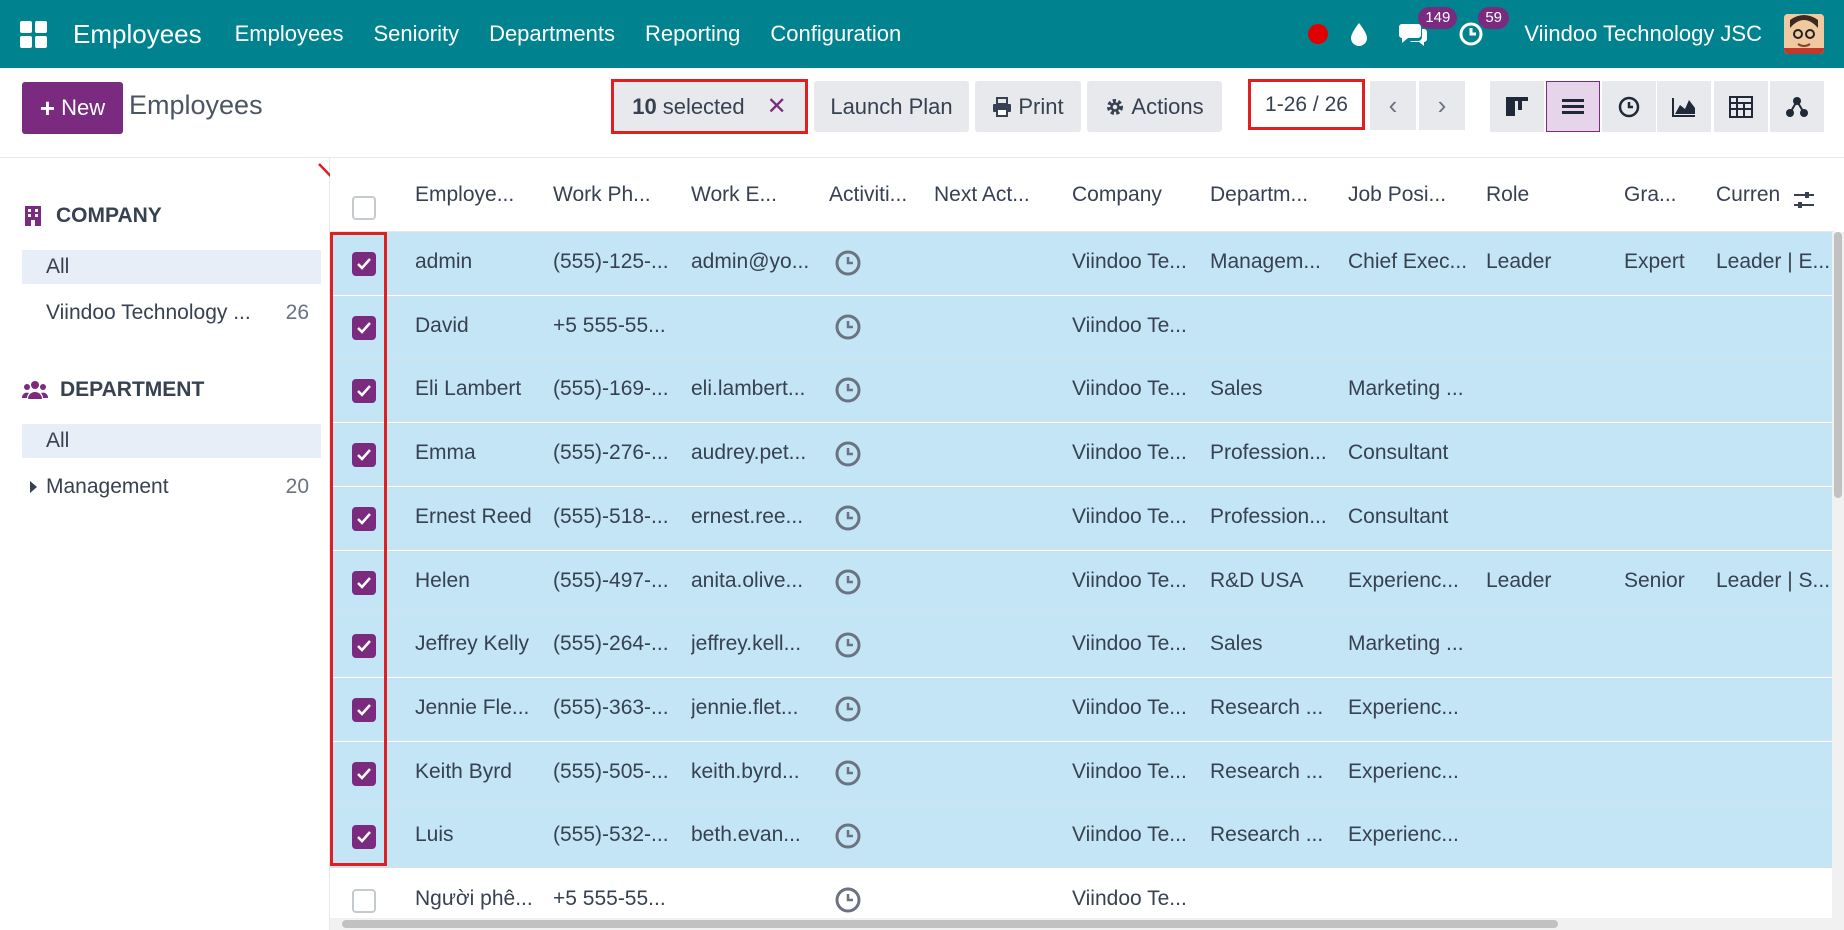 The image size is (1844, 930). I want to click on column-header-current: Curren, so click(1751, 195).